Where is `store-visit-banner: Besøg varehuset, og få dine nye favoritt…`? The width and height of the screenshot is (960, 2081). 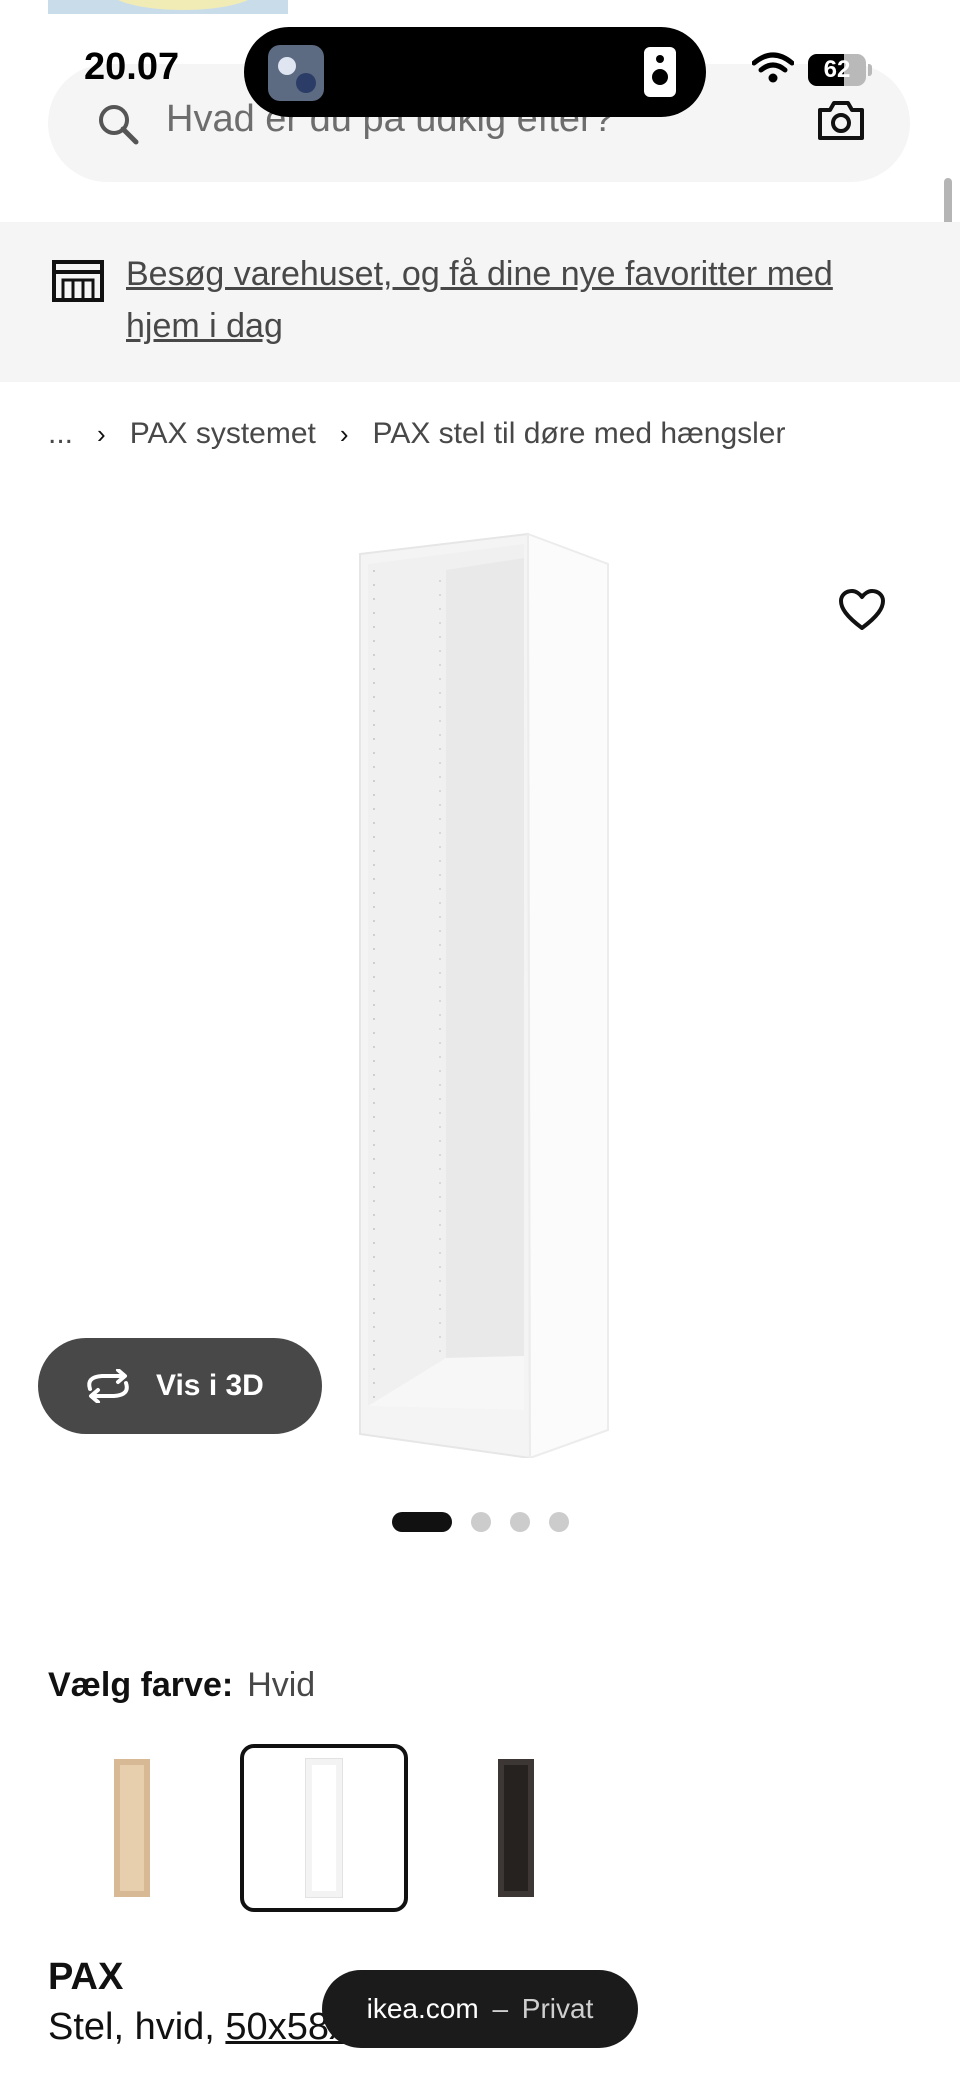
store-visit-banner: Besøg varehuset, og få dine nye favoritt… is located at coordinates (480, 302).